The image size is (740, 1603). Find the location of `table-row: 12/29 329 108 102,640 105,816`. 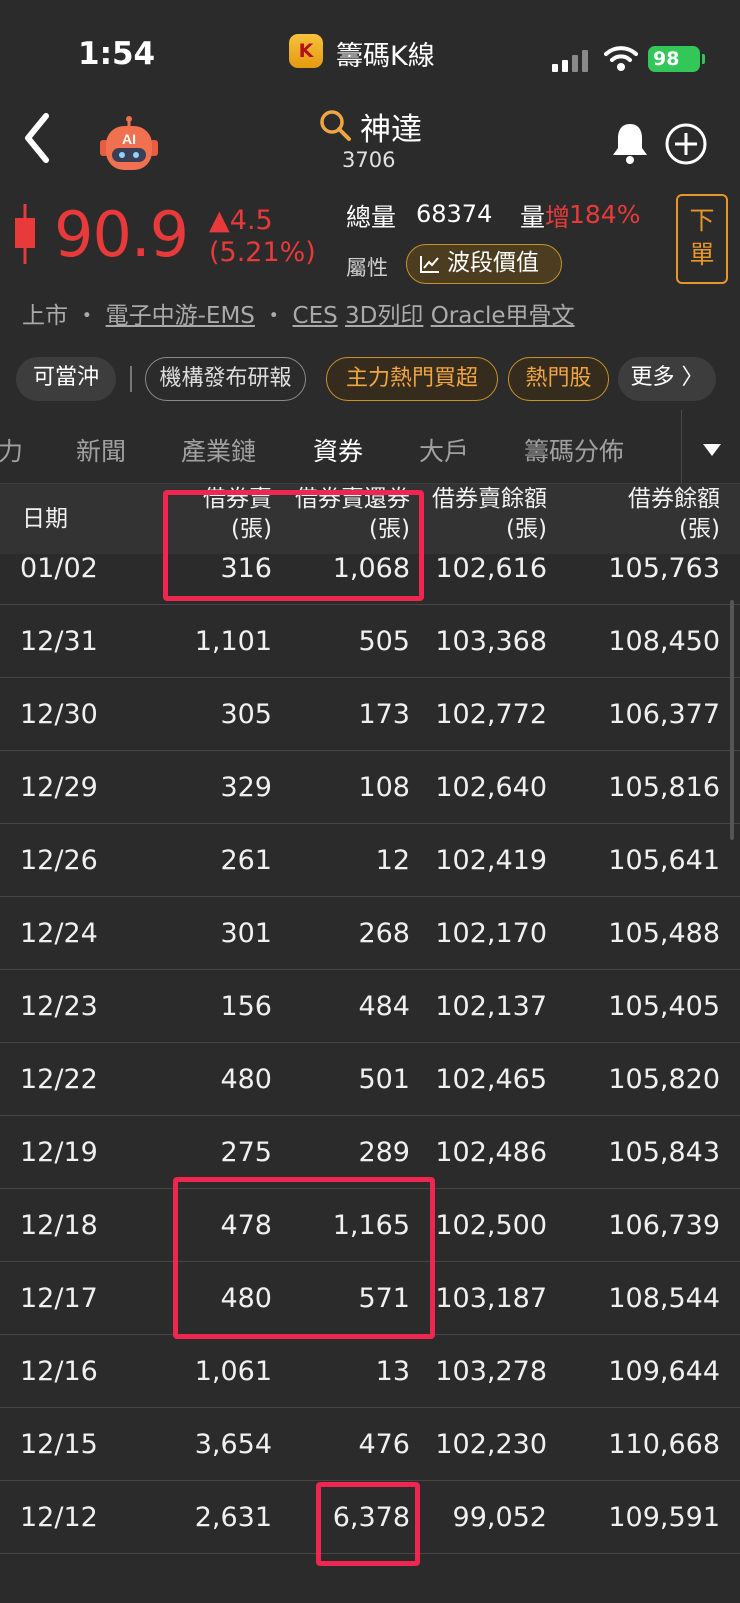

table-row: 12/29 329 108 102,640 105,816 is located at coordinates (370, 787).